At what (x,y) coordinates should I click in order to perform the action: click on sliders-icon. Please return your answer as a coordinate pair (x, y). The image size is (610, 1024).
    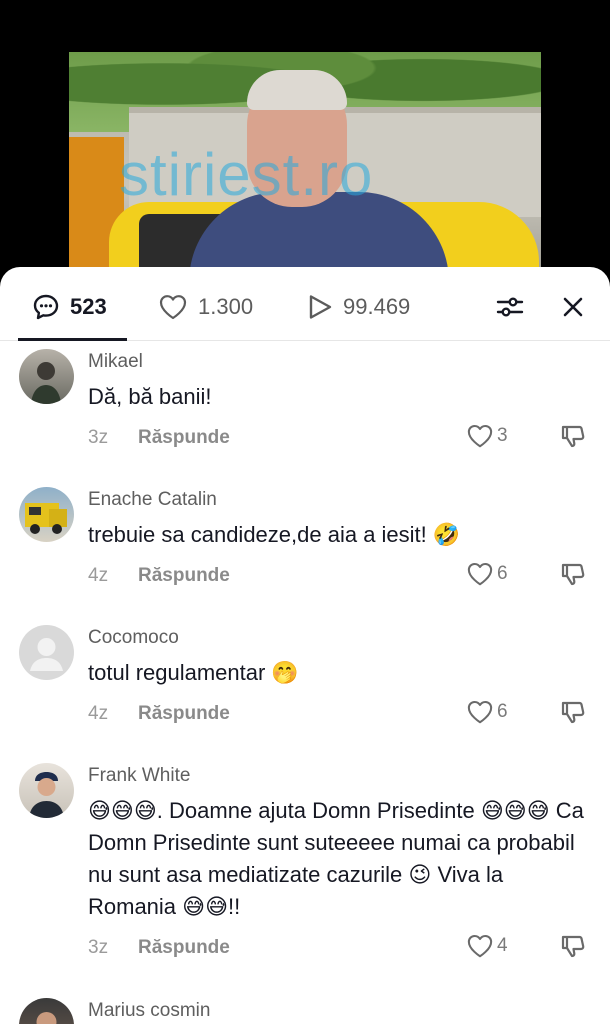
    Looking at the image, I should click on (510, 307).